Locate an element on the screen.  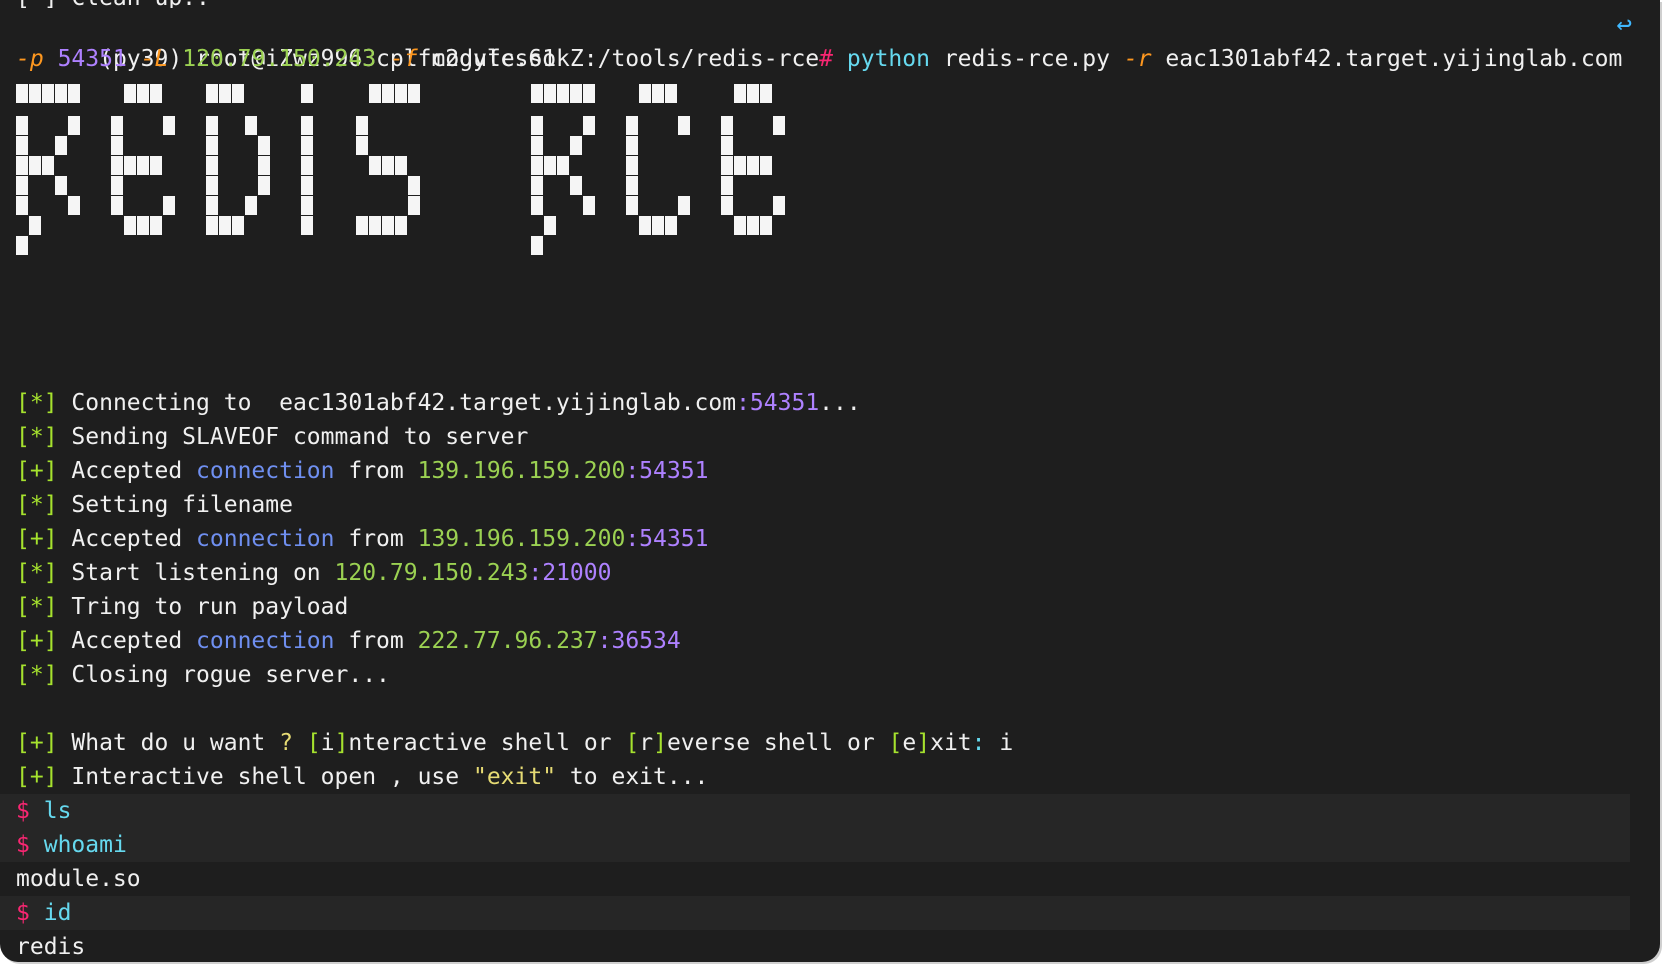
menu-tag: [+] is located at coordinates (37, 743).